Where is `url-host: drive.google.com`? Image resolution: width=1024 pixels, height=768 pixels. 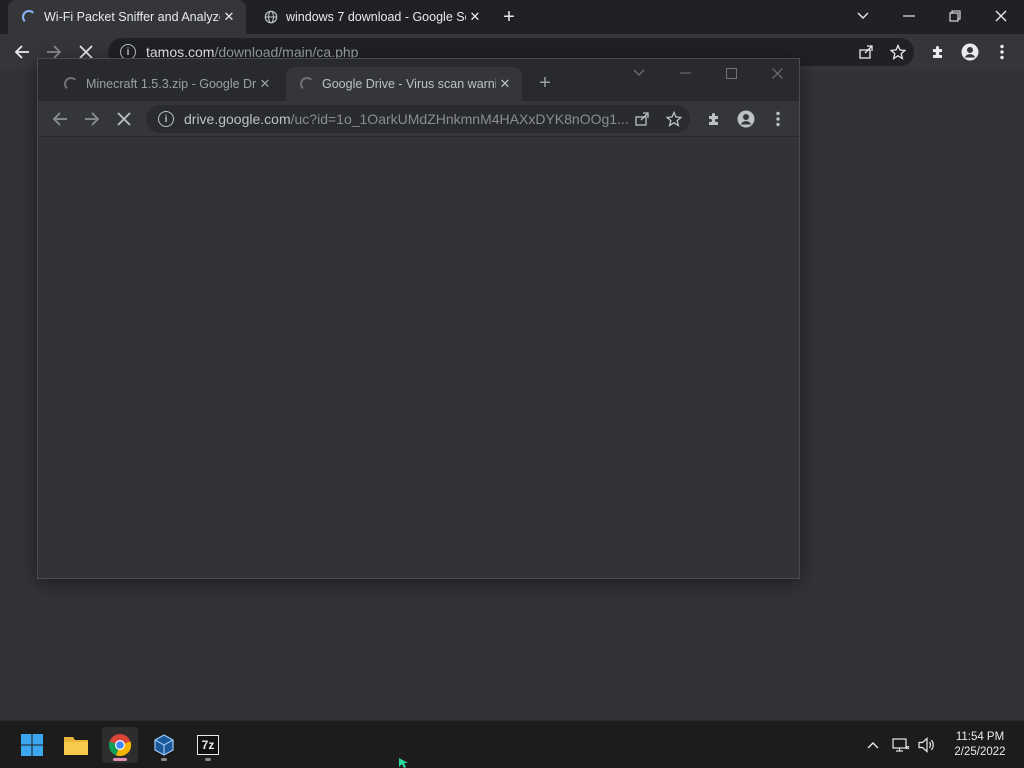
url-host: drive.google.com is located at coordinates (237, 119).